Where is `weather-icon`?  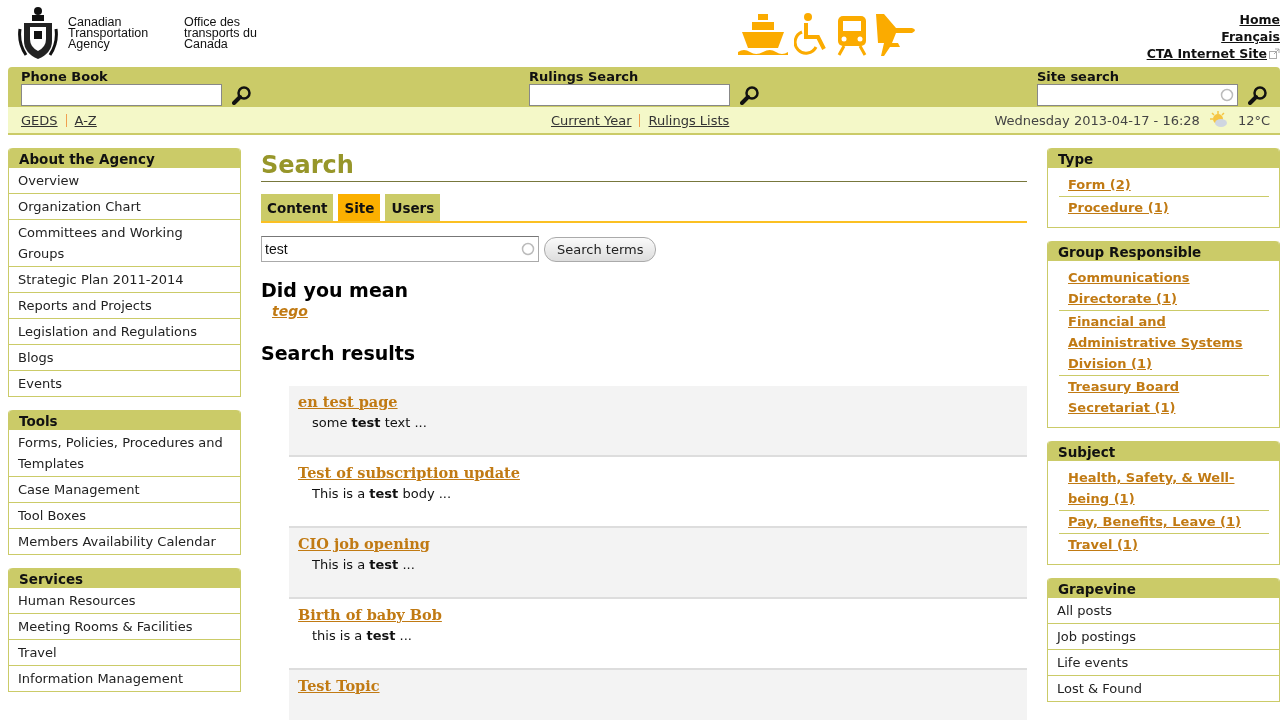
weather-icon is located at coordinates (1218, 120).